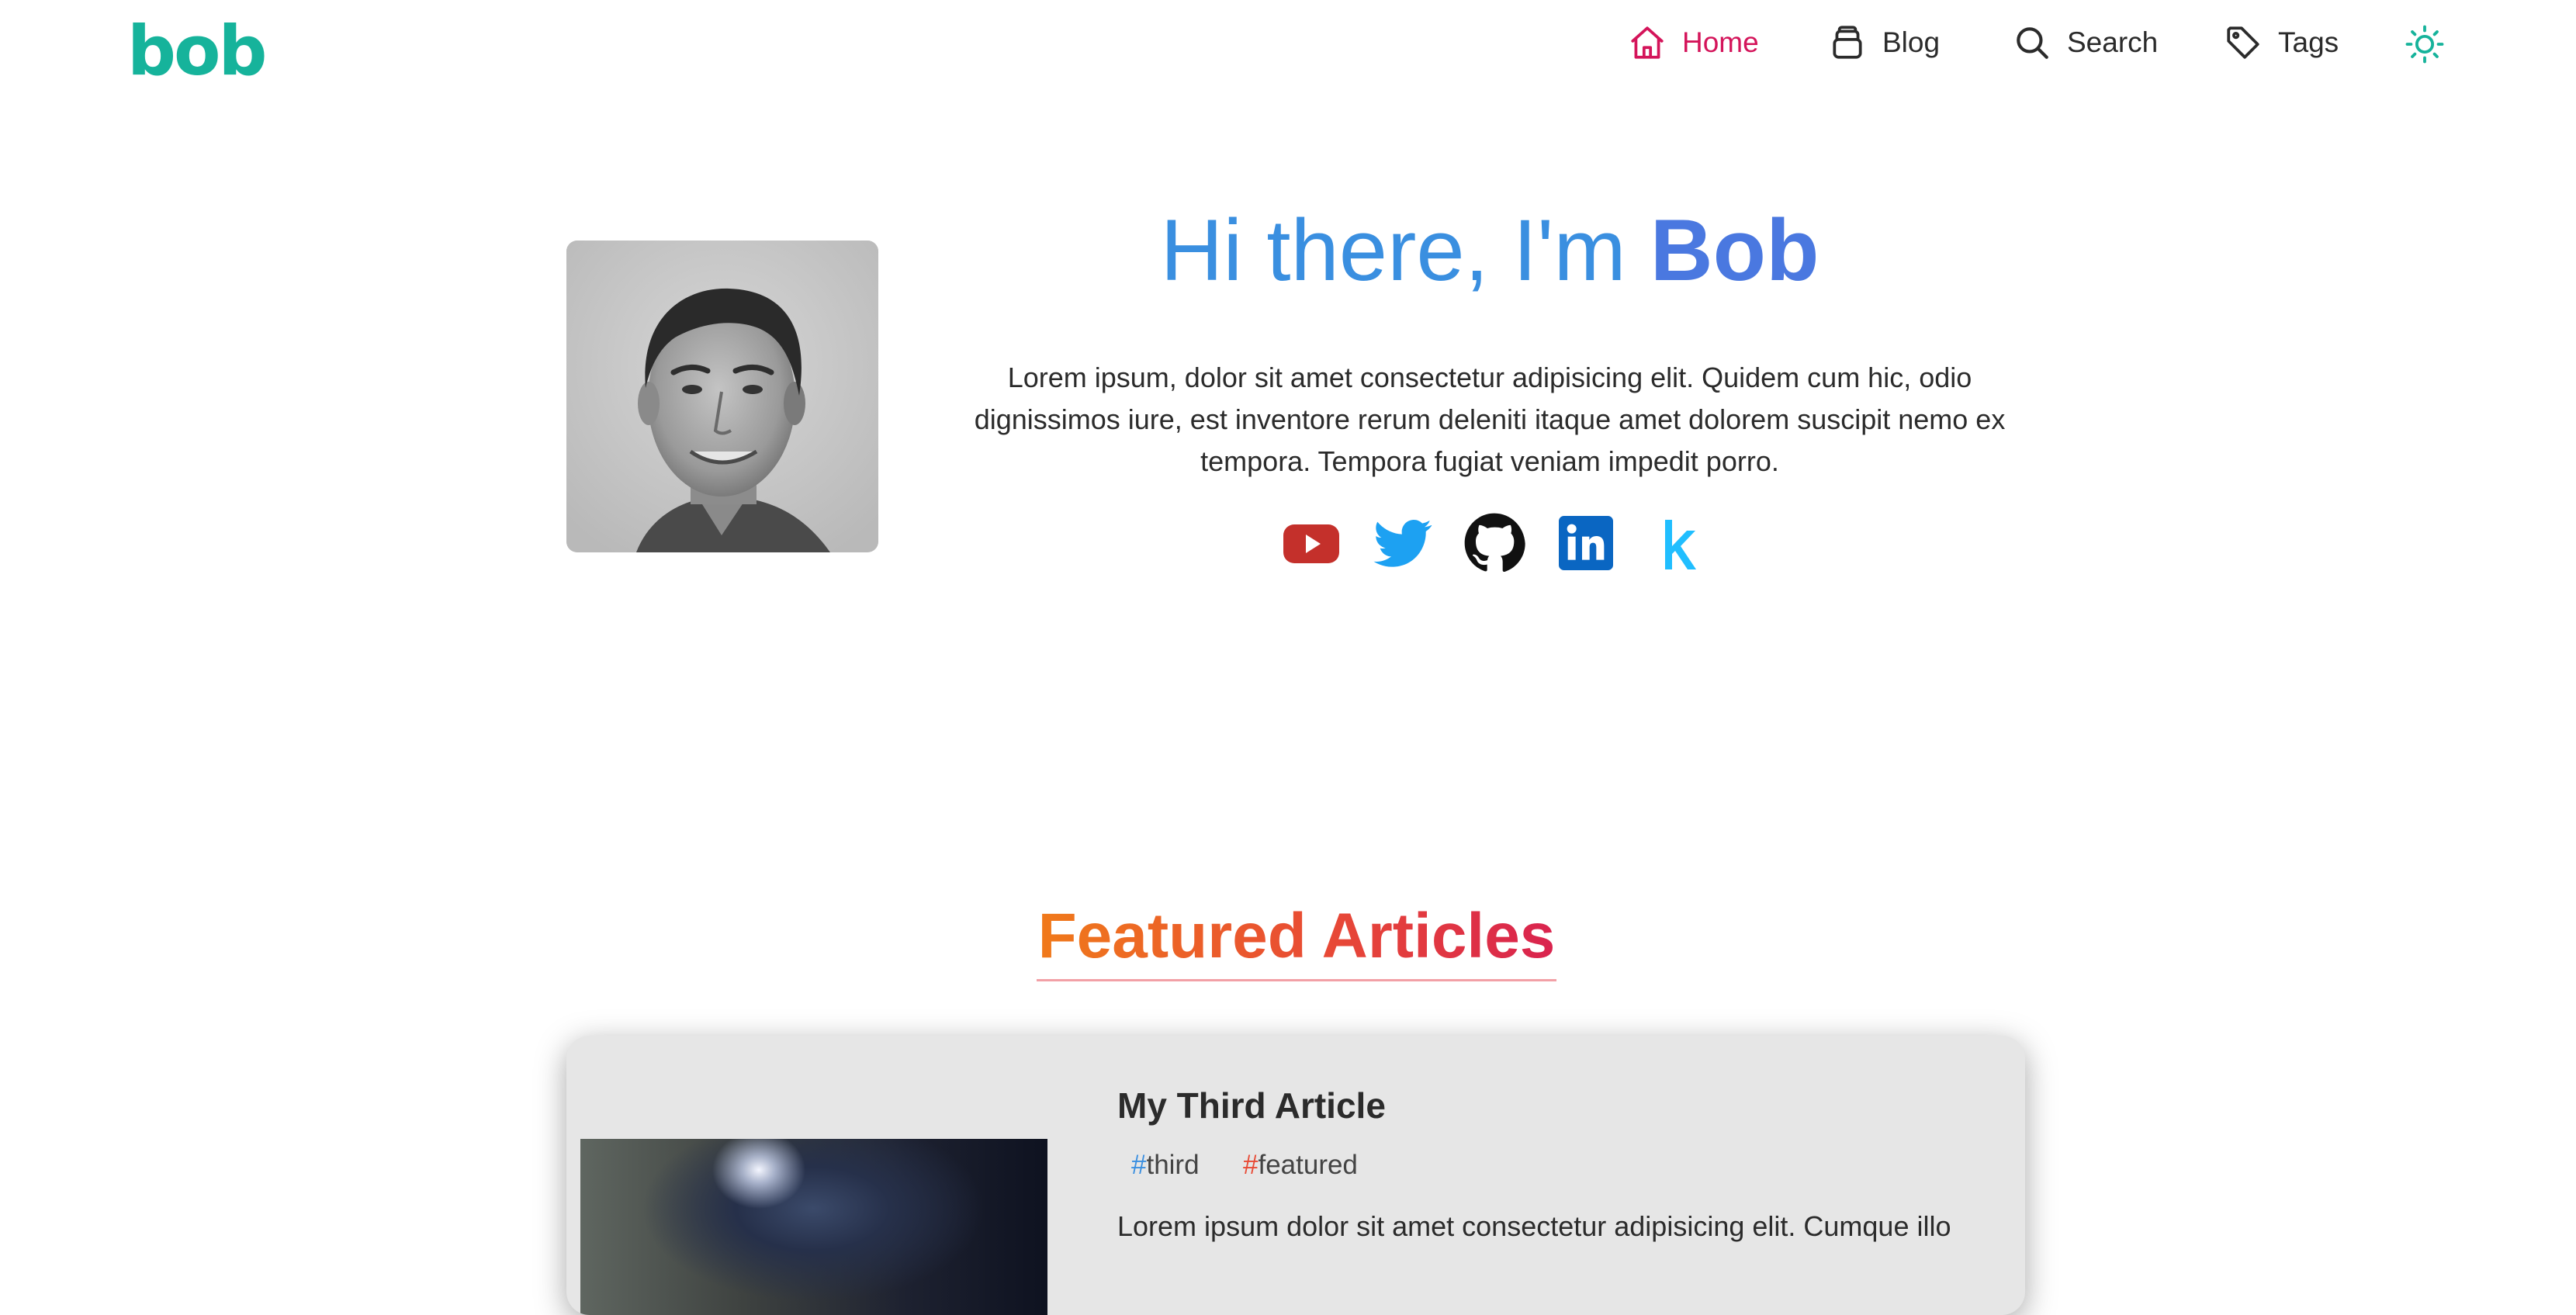 Image resolution: width=2576 pixels, height=1315 pixels. Describe the element at coordinates (197, 51) in the screenshot. I see `site-logo: bob` at that location.